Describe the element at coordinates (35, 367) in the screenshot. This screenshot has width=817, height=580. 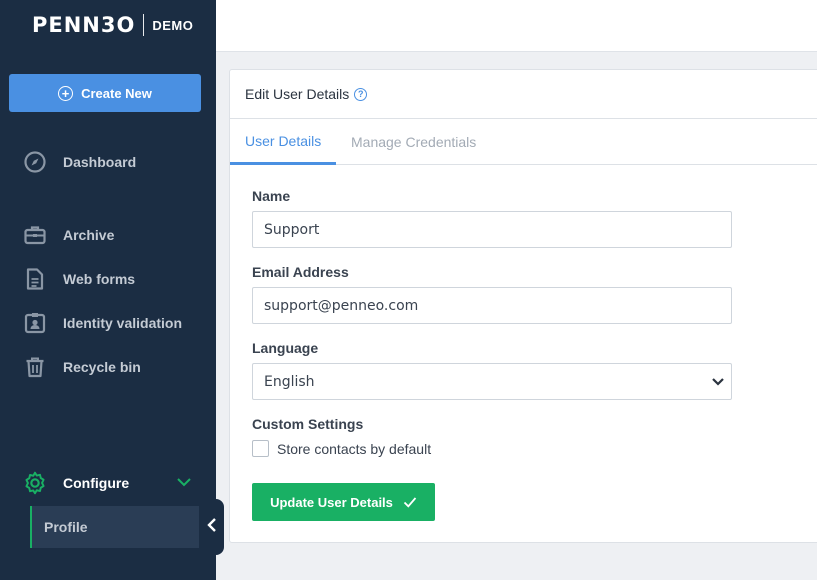
I see `trash-icon` at that location.